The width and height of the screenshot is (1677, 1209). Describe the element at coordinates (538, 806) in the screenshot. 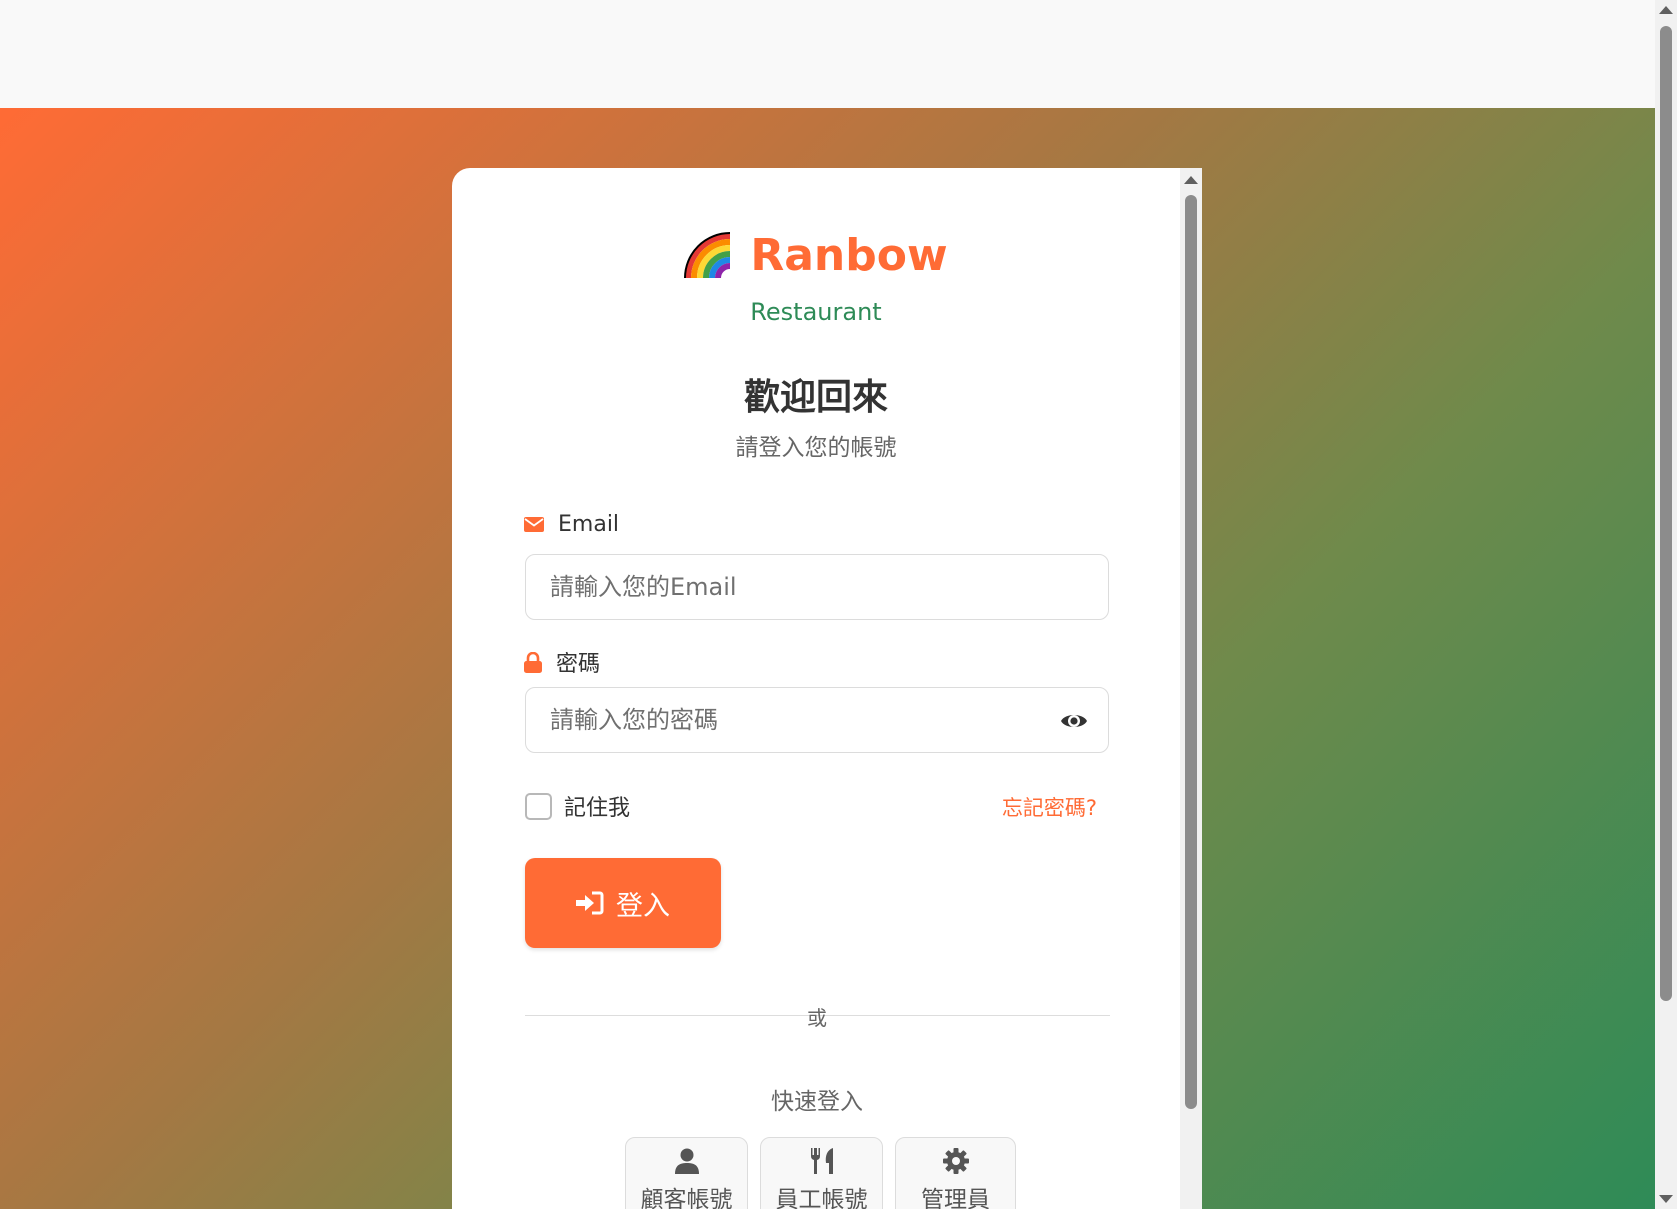

I see `remember-checkbox` at that location.